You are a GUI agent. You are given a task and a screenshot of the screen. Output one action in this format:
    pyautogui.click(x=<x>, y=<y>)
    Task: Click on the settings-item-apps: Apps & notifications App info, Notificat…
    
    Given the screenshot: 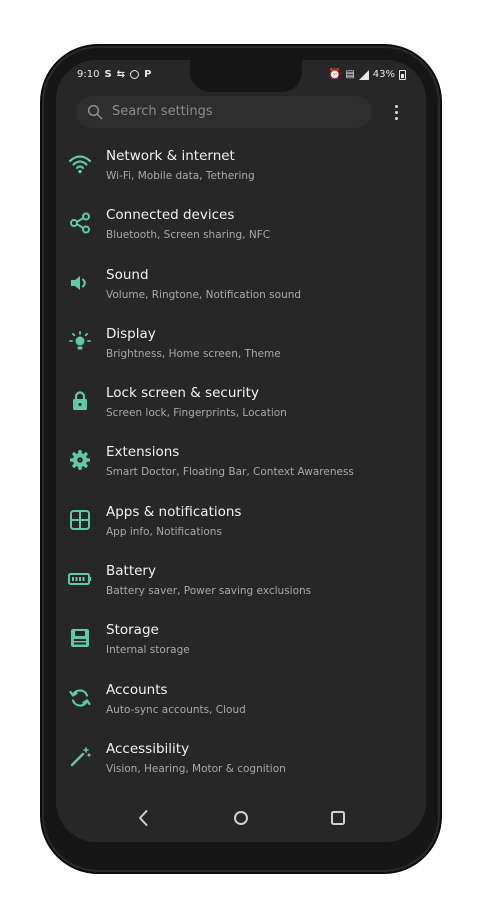 What is the action you would take?
    pyautogui.click(x=241, y=525)
    